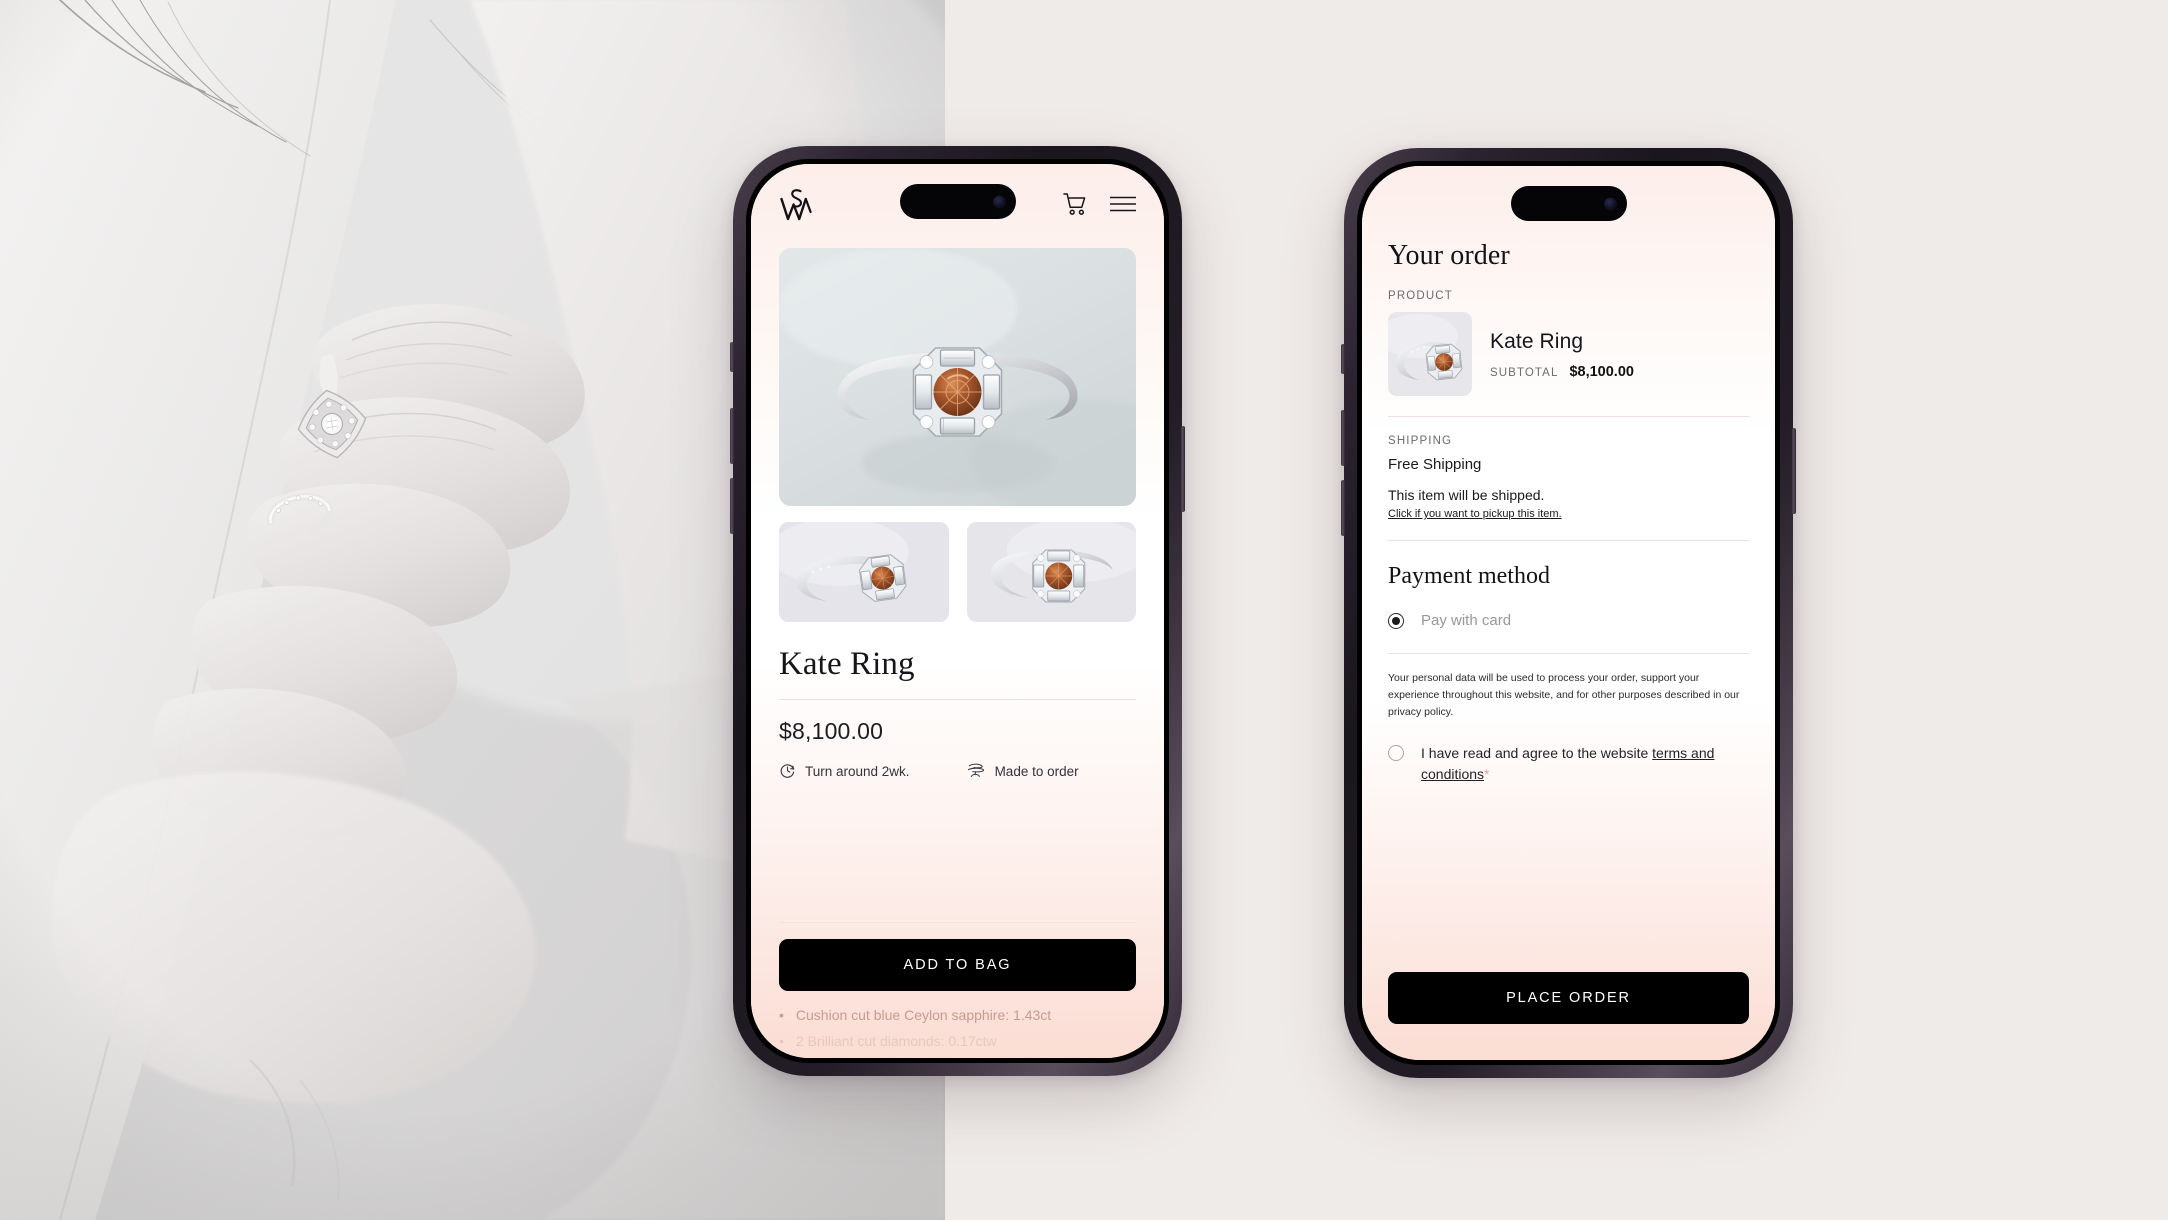 Image resolution: width=2168 pixels, height=1220 pixels. I want to click on meta-made-to-order-label: Made to order, so click(1036, 771).